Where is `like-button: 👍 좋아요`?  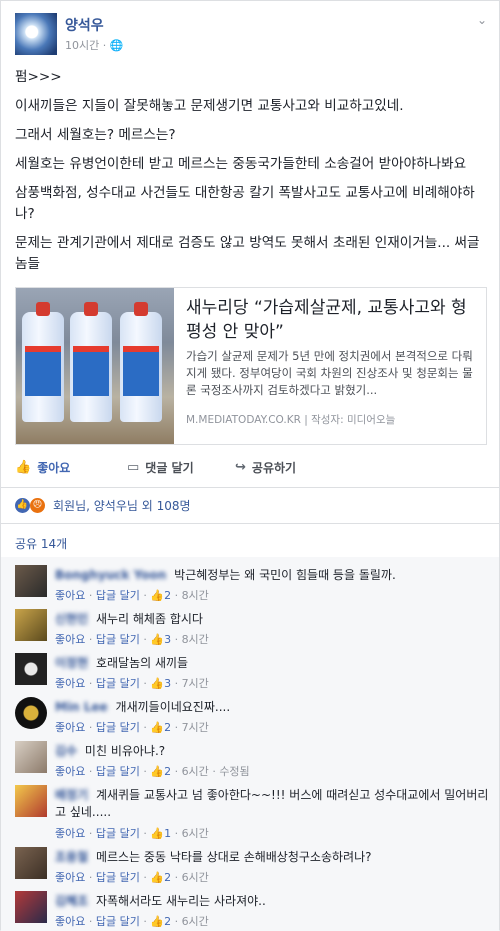
like-button: 👍 좋아요 is located at coordinates (42, 467).